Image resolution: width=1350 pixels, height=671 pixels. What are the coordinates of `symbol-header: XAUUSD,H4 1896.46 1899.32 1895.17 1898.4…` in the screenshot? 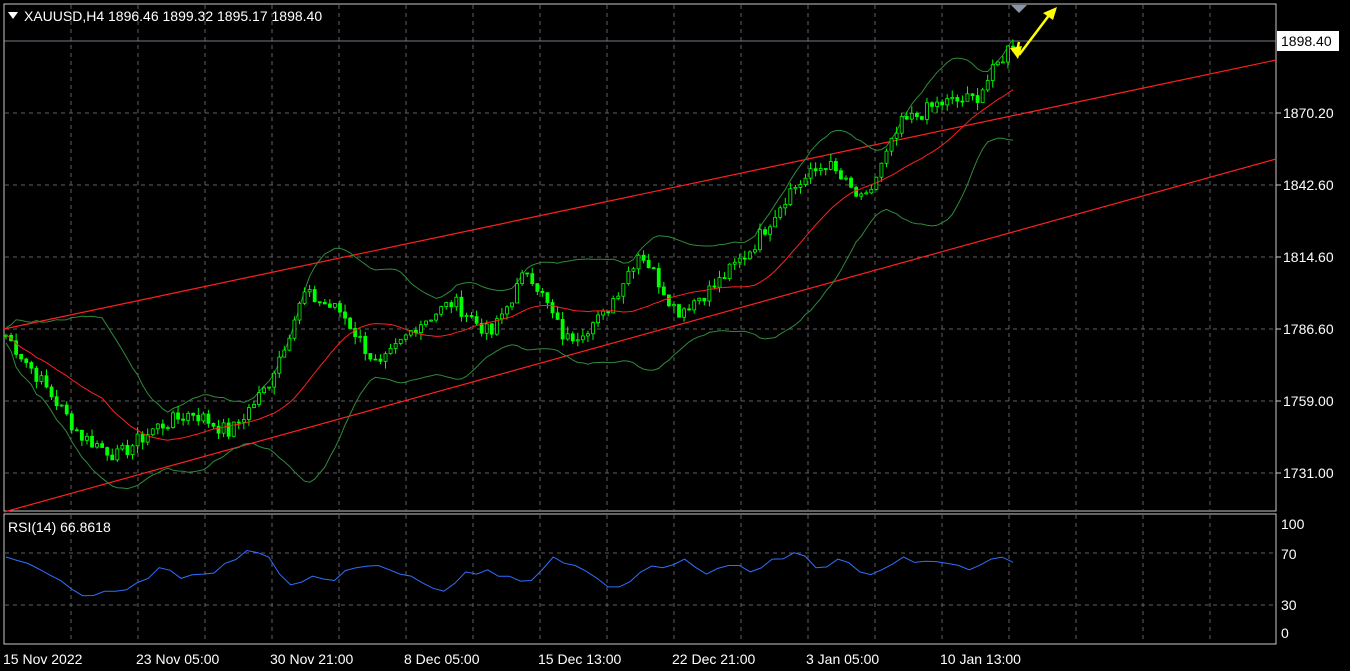 It's located at (173, 16).